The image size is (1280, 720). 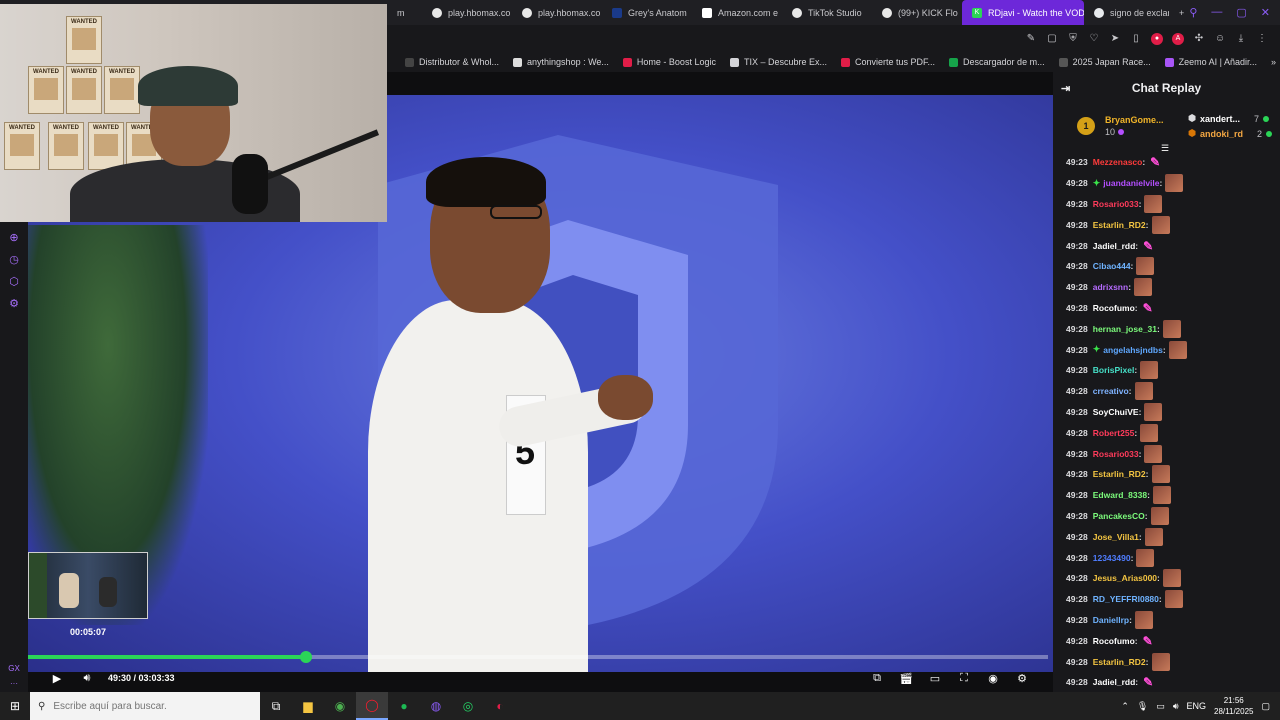 I want to click on browser-tab: KRDjavi - Watch the VOD o×, so click(x=1023, y=12).